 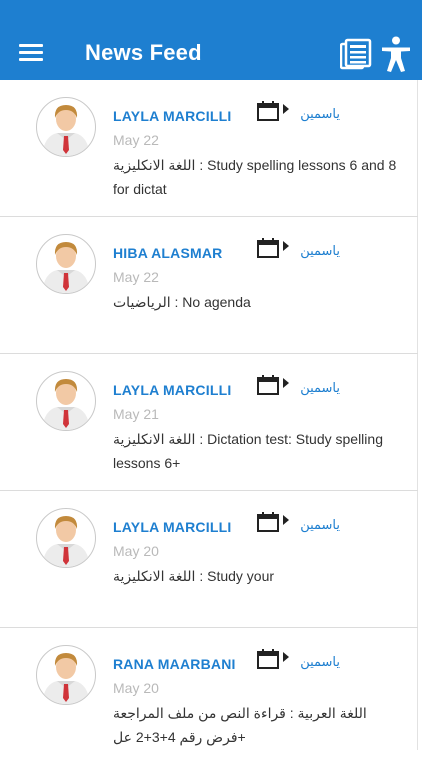 I want to click on newspaper-icon, so click(x=356, y=54).